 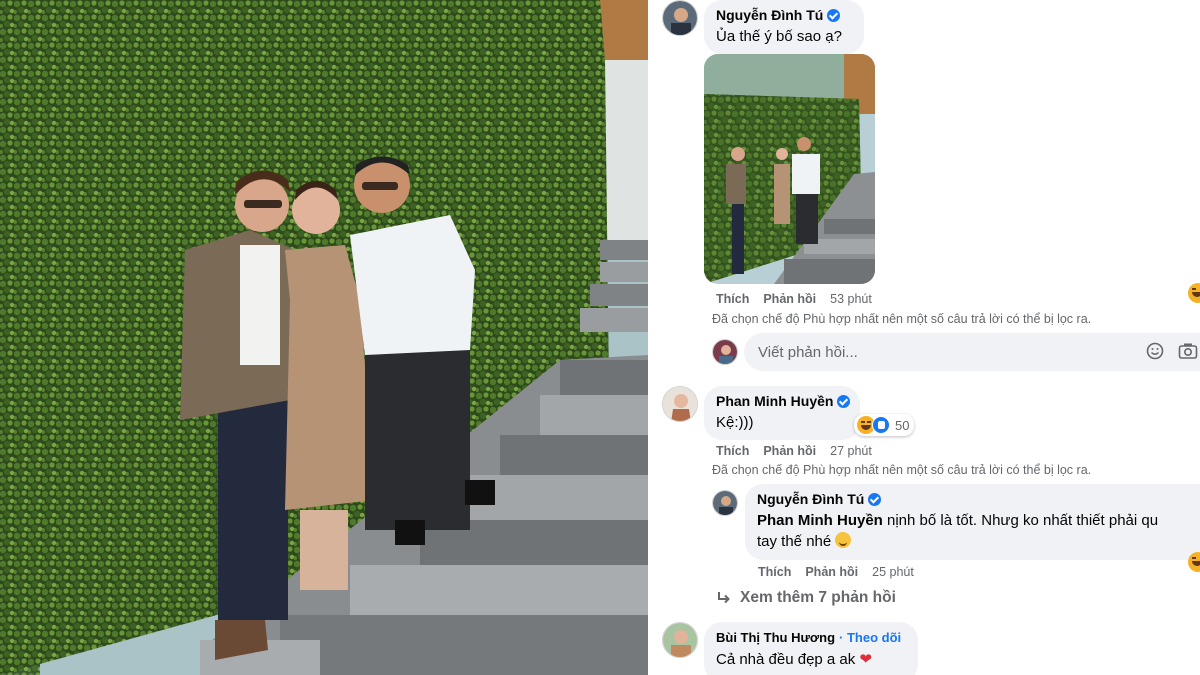 What do you see at coordinates (893, 572) in the screenshot?
I see `reply-timestamp: 25 phút` at bounding box center [893, 572].